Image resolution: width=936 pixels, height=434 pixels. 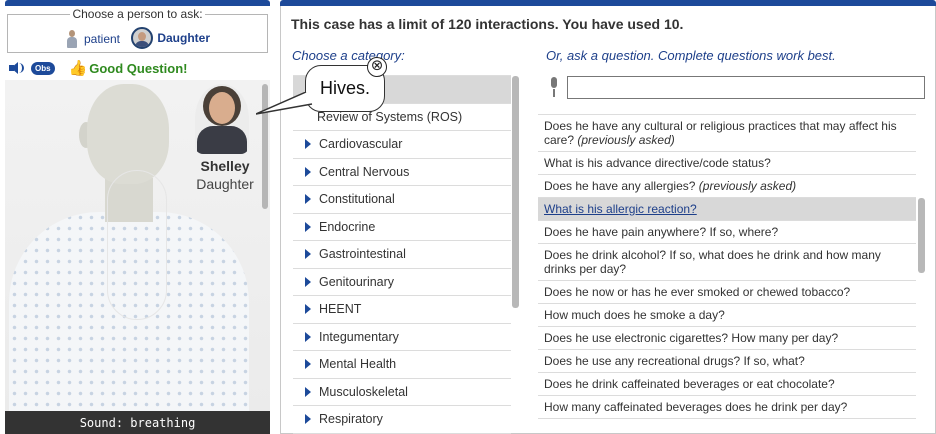 What do you see at coordinates (620, 186) in the screenshot?
I see `question-text: Does he have any allergies?` at bounding box center [620, 186].